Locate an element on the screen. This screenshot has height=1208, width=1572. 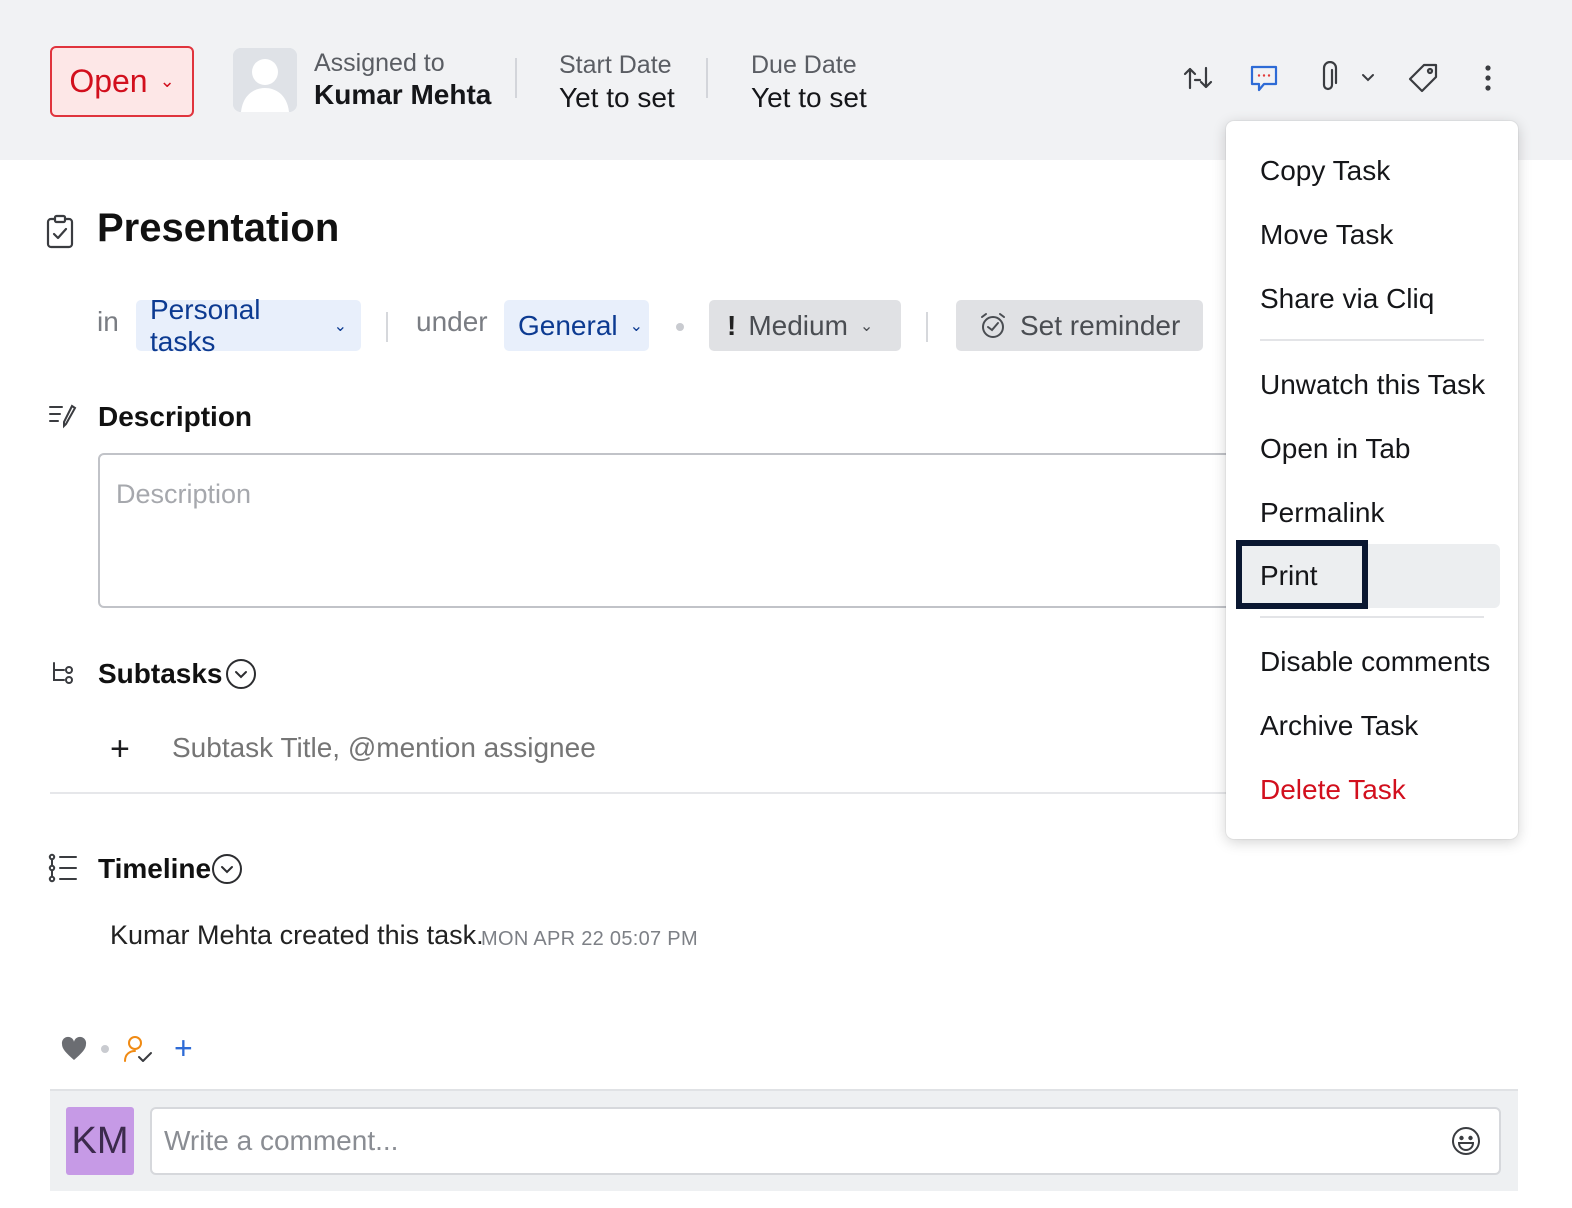
project-dropdown: Personal tasks ⌄ is located at coordinates (248, 325).